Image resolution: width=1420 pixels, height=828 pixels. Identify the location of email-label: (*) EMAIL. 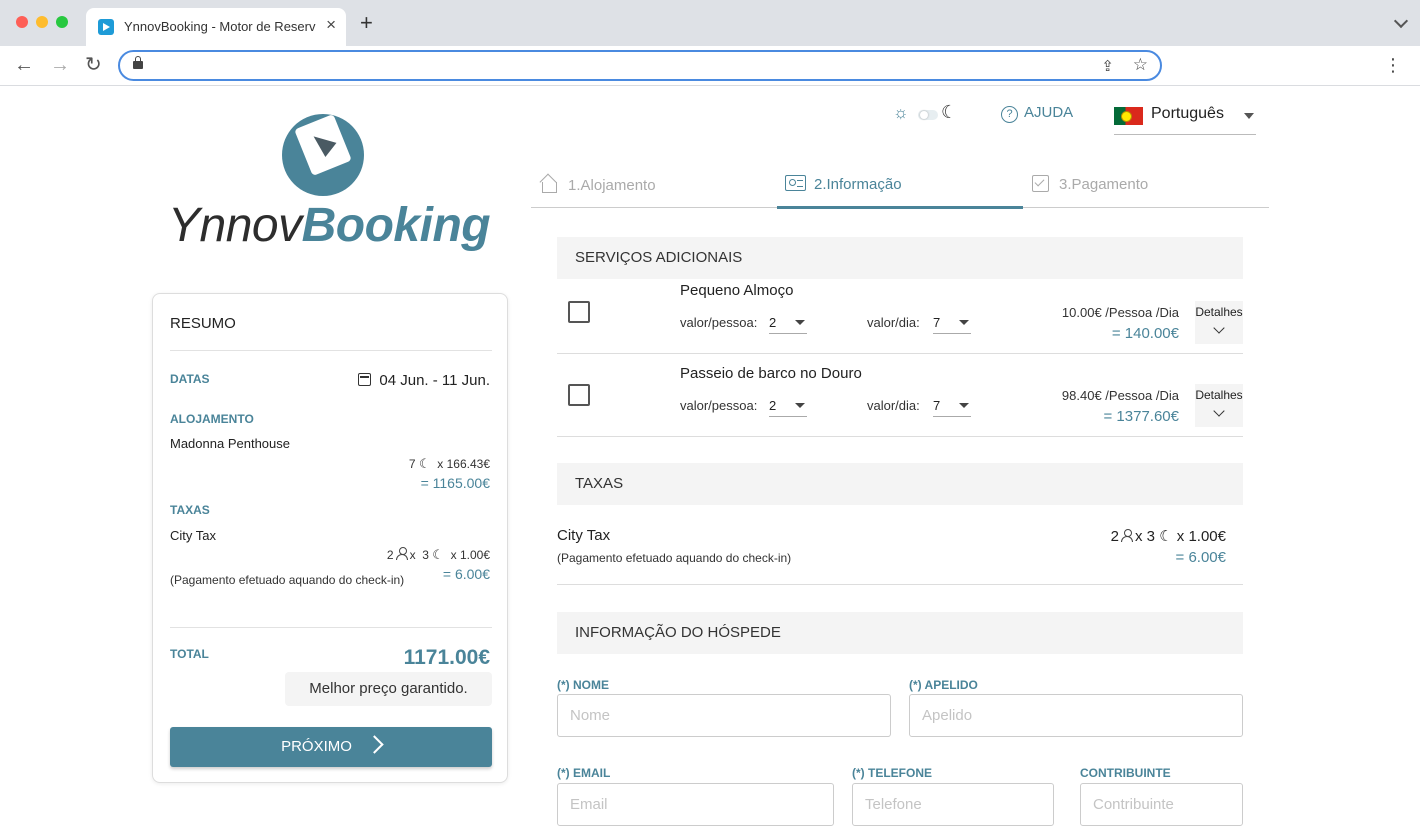
(584, 773).